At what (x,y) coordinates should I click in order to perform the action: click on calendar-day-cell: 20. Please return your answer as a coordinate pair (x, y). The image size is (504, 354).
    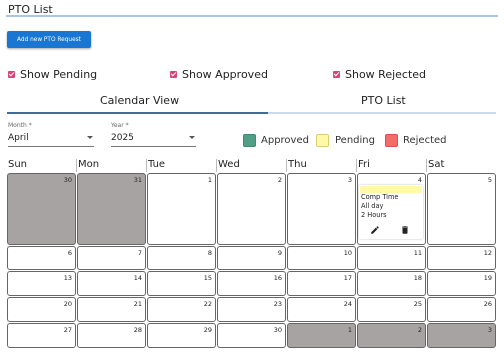
    Looking at the image, I should click on (41, 309).